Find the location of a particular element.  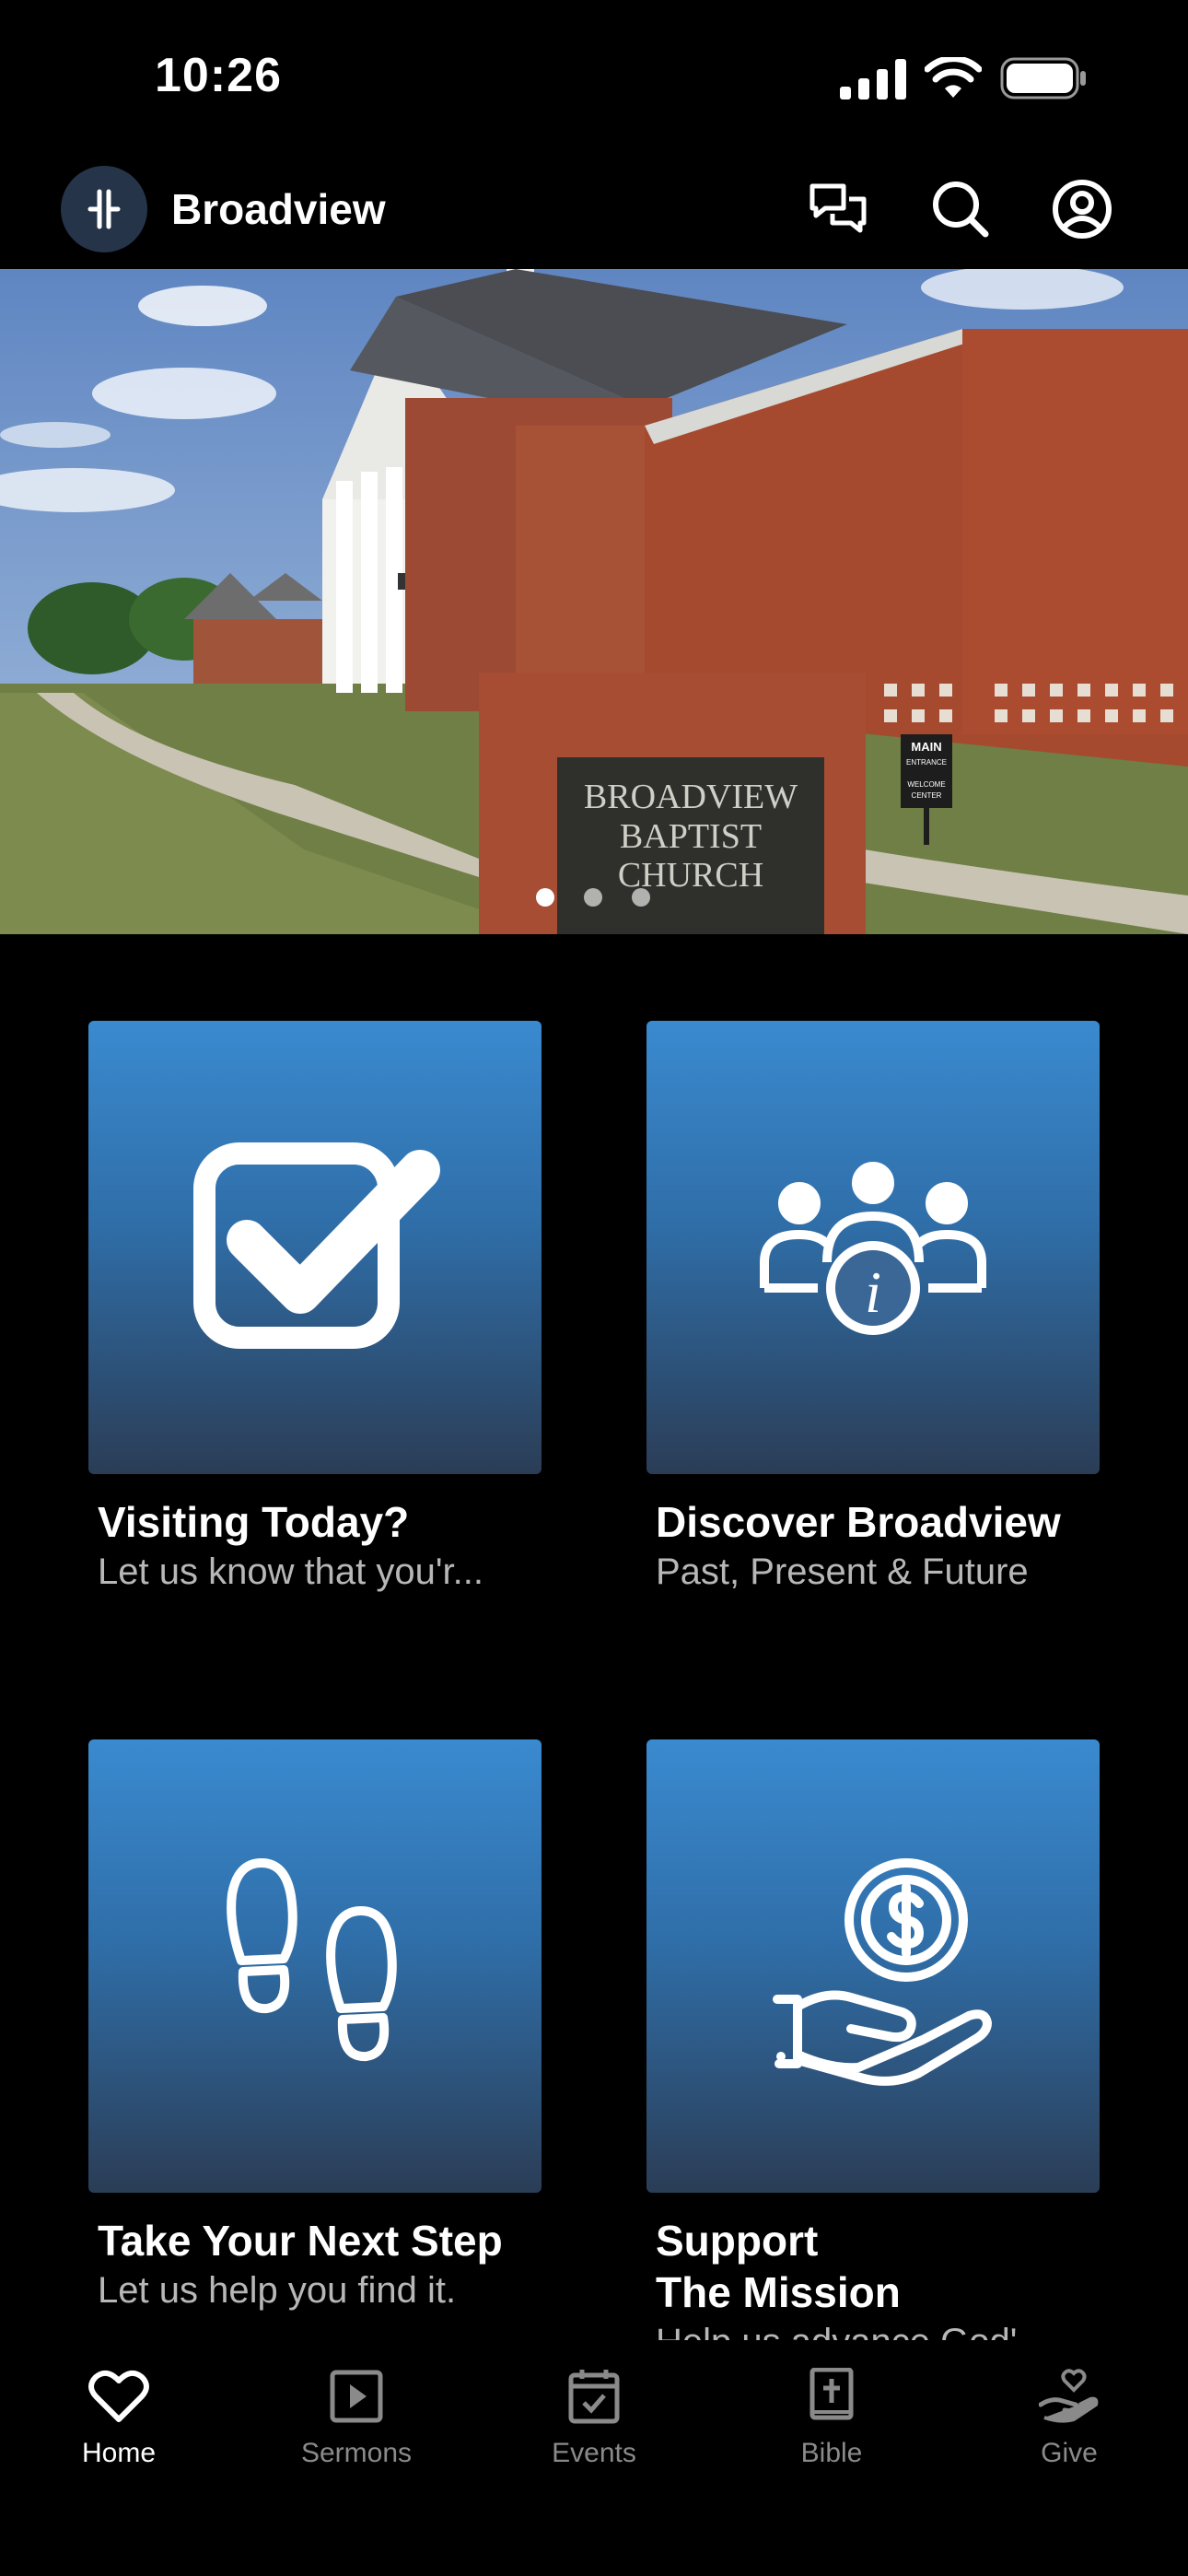

cross-logo-icon is located at coordinates (104, 209).